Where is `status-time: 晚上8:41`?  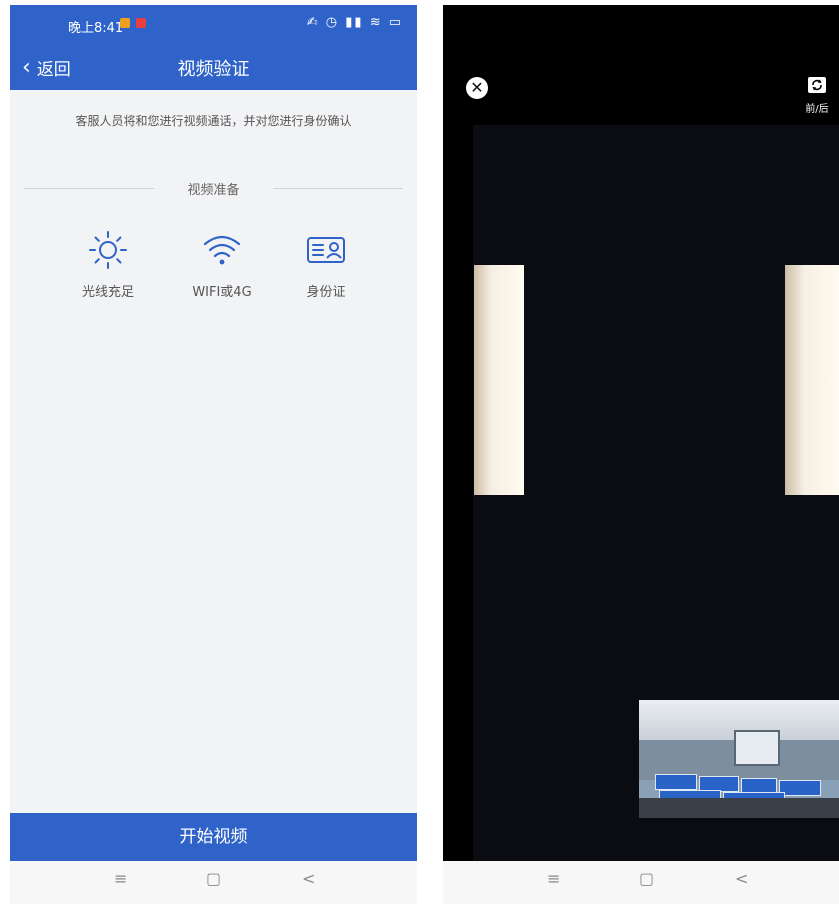 status-time: 晚上8:41 is located at coordinates (96, 28).